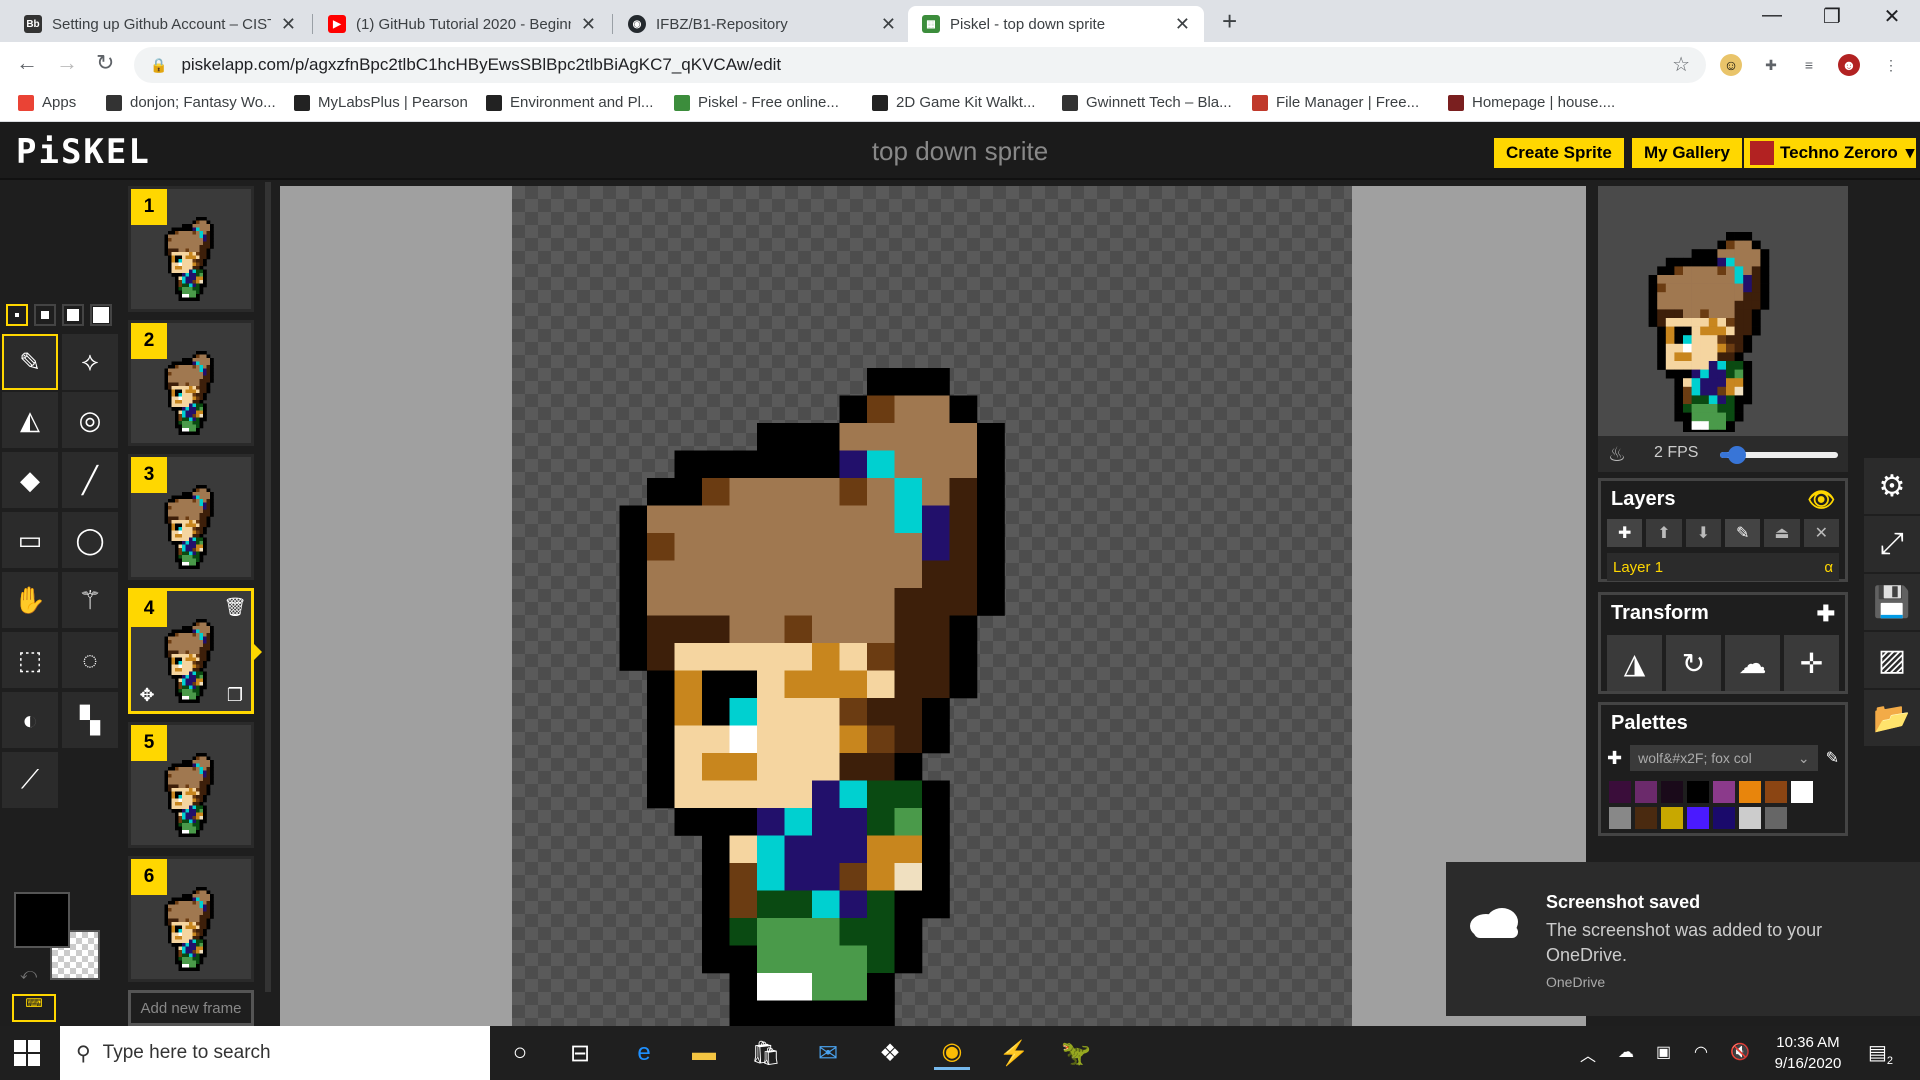 The height and width of the screenshot is (1080, 1920). I want to click on tab-github-repo: ◉ IFBZ/B1-Repository ✕, so click(762, 24).